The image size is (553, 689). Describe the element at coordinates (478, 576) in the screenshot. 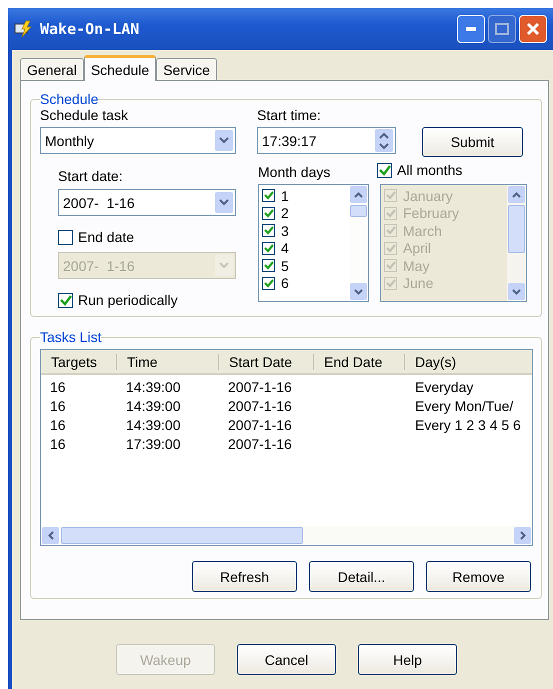

I see `task-action-button: Remove` at that location.